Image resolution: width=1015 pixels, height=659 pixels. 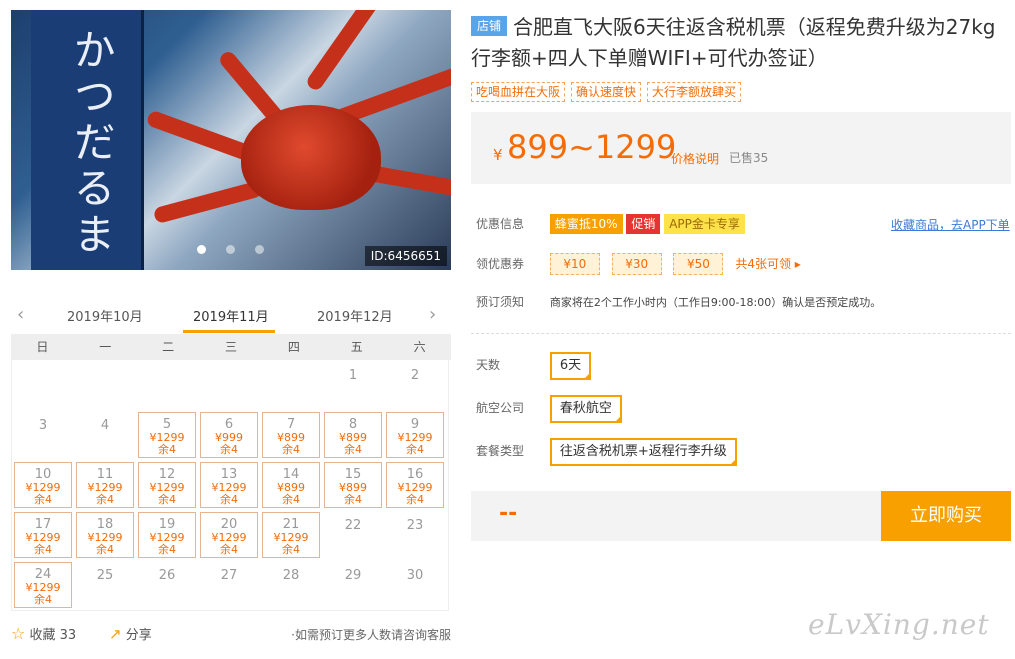 What do you see at coordinates (698, 264) in the screenshot?
I see `coupon-50: ¥50` at bounding box center [698, 264].